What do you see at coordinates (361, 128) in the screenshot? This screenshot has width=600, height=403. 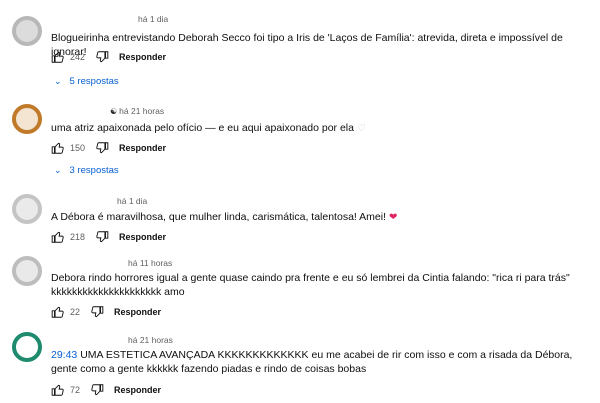 I see `heart-emoji: ♡` at bounding box center [361, 128].